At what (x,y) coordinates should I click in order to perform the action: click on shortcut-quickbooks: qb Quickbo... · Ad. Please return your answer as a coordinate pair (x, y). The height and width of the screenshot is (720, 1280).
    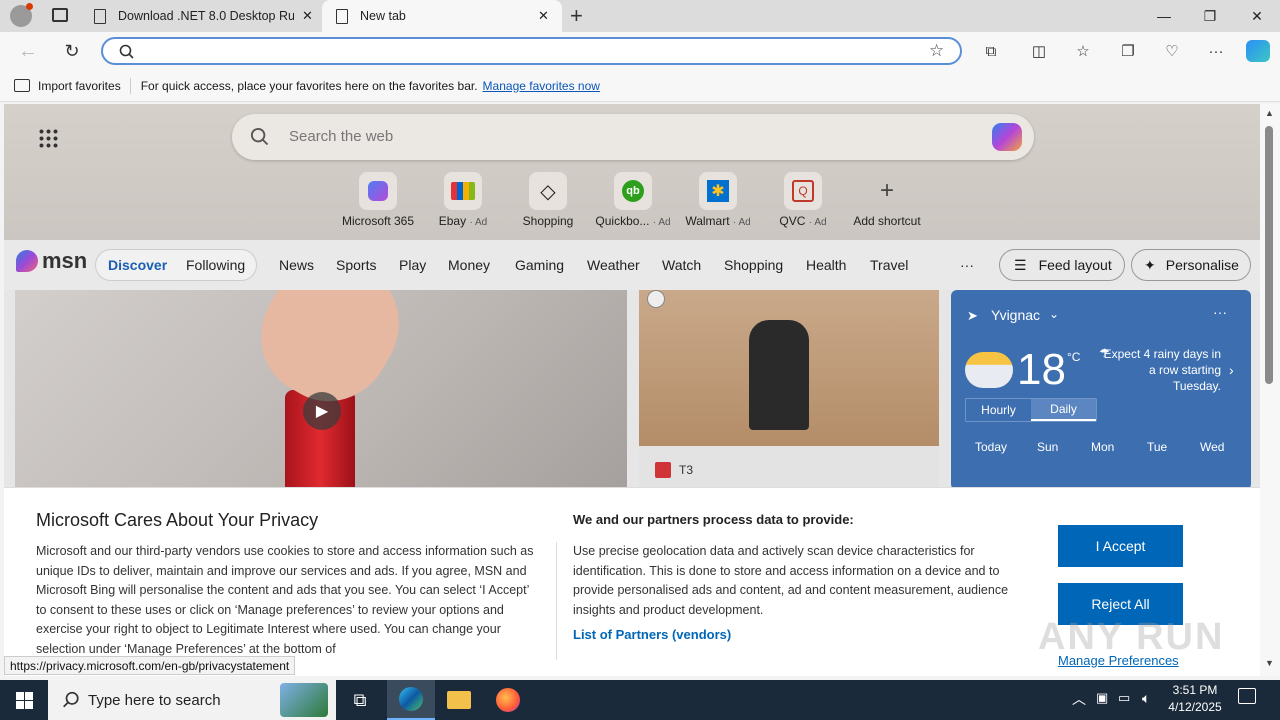
    Looking at the image, I should click on (633, 200).